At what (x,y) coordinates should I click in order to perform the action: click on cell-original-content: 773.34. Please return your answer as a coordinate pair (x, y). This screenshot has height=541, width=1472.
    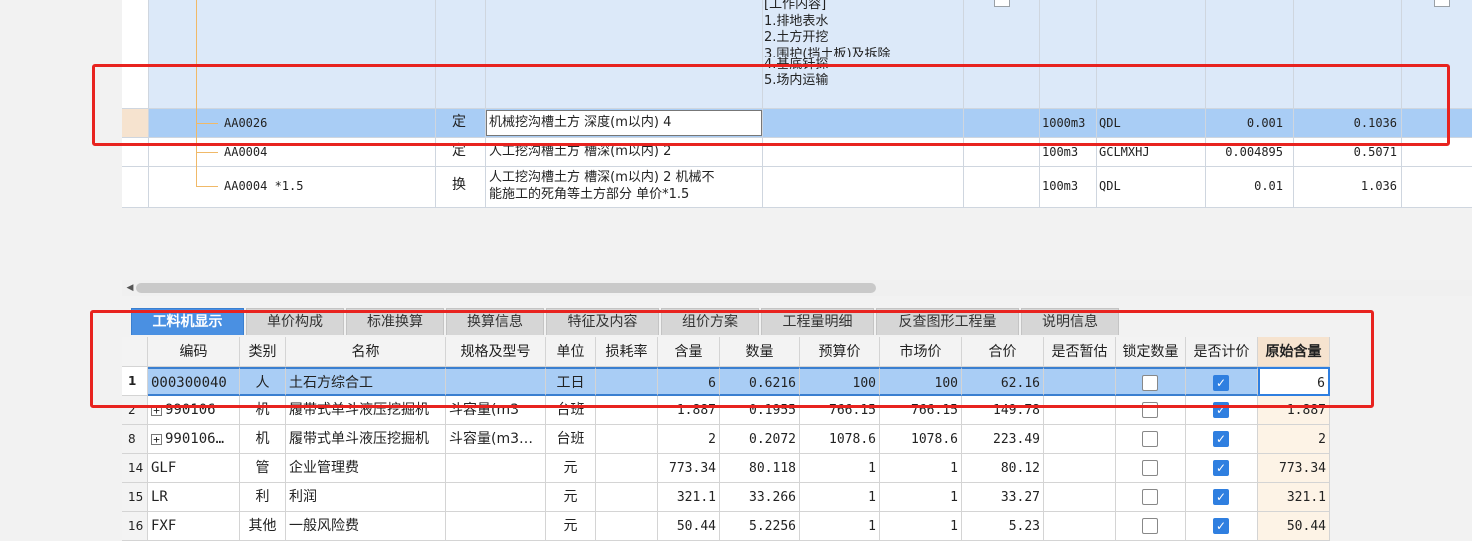
    Looking at the image, I should click on (1294, 468).